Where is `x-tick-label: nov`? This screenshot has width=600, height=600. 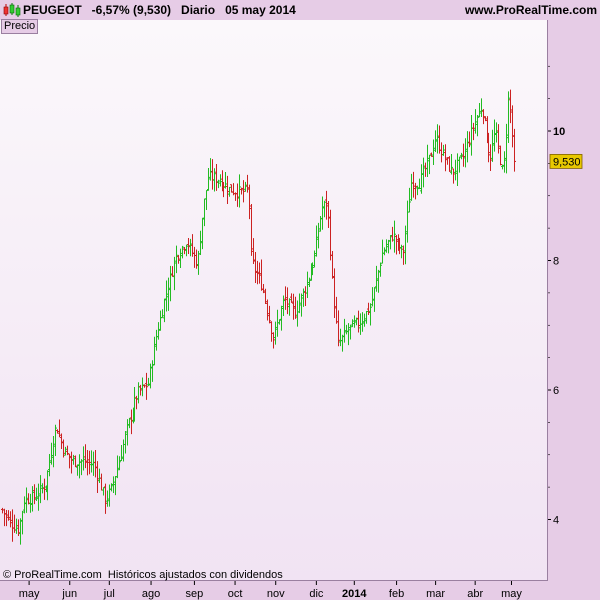
x-tick-label: nov is located at coordinates (276, 594).